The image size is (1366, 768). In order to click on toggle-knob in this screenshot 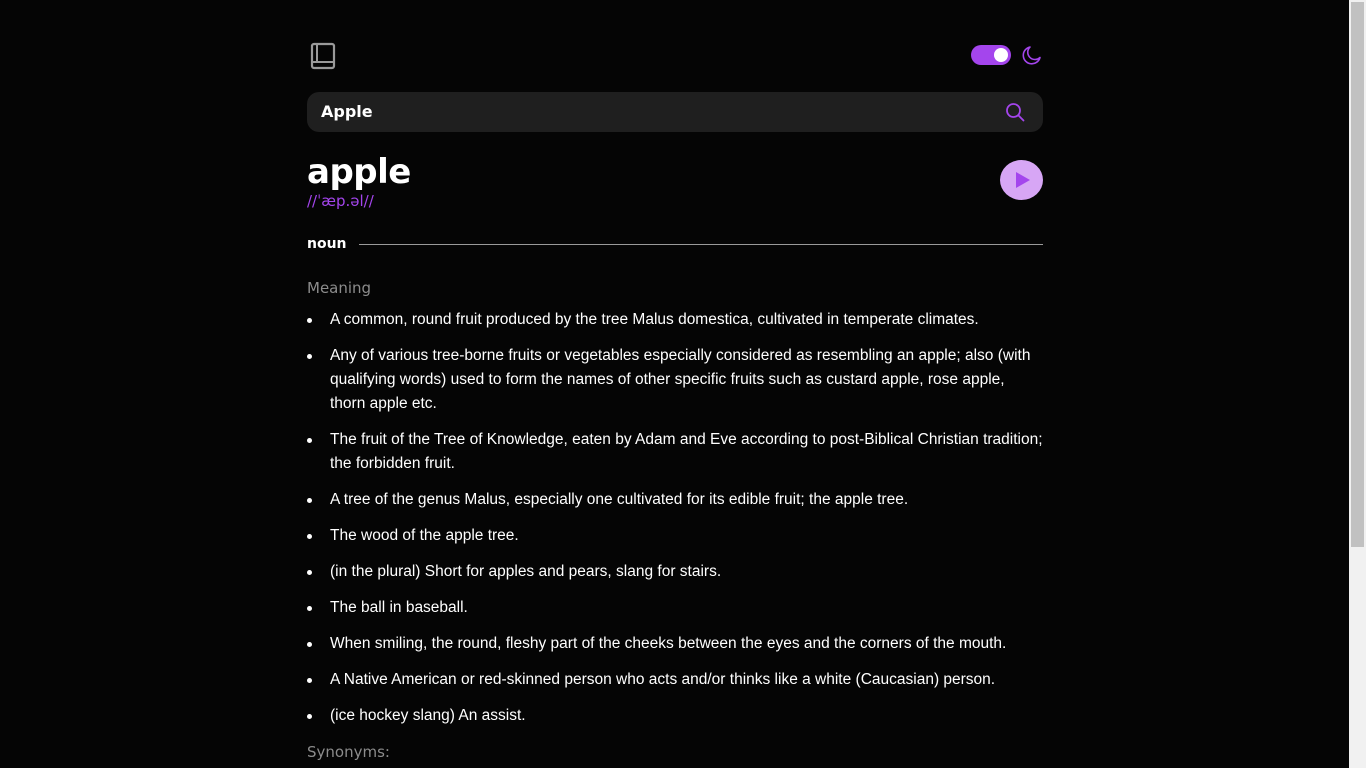, I will do `click(1001, 55)`.